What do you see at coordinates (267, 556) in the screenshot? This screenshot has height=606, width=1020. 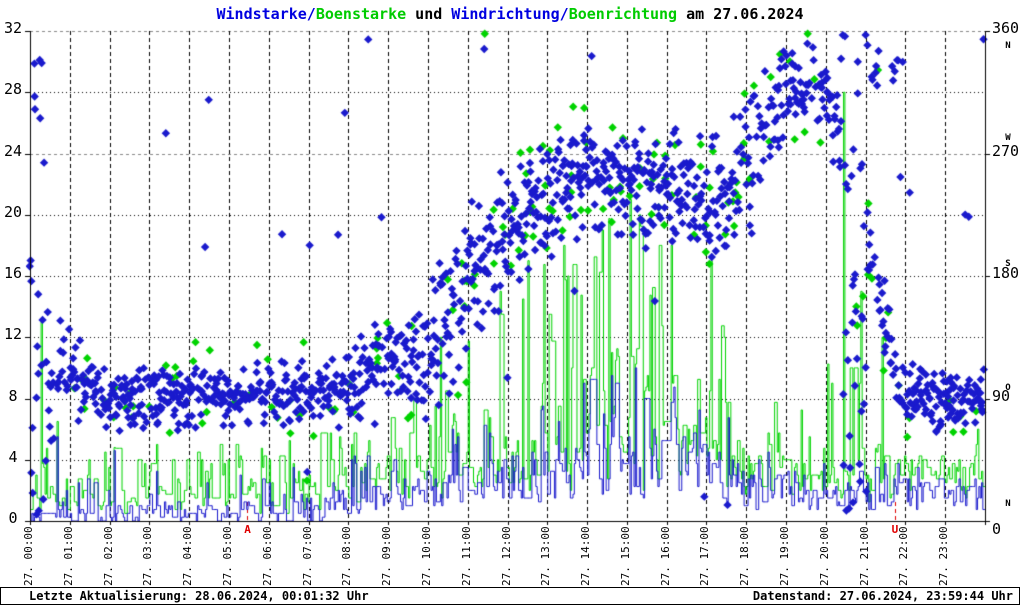 I see `x-axis-label: 27. 06:00` at bounding box center [267, 556].